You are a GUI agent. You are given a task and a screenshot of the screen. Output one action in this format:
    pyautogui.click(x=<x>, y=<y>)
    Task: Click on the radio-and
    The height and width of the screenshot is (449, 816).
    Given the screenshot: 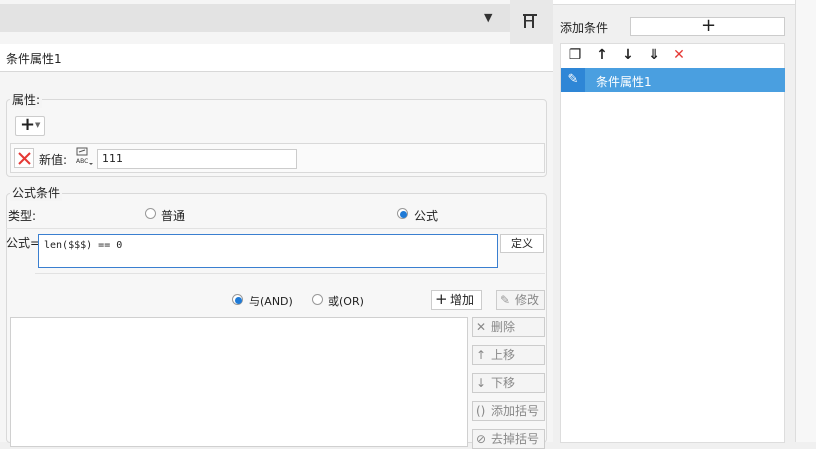 What is the action you would take?
    pyautogui.click(x=237, y=299)
    